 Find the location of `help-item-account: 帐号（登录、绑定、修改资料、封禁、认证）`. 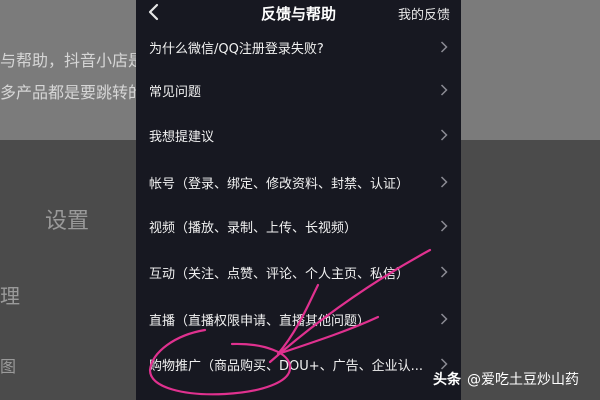

help-item-account: 帐号（登录、绑定、修改资料、封禁、认证） is located at coordinates (298, 182).